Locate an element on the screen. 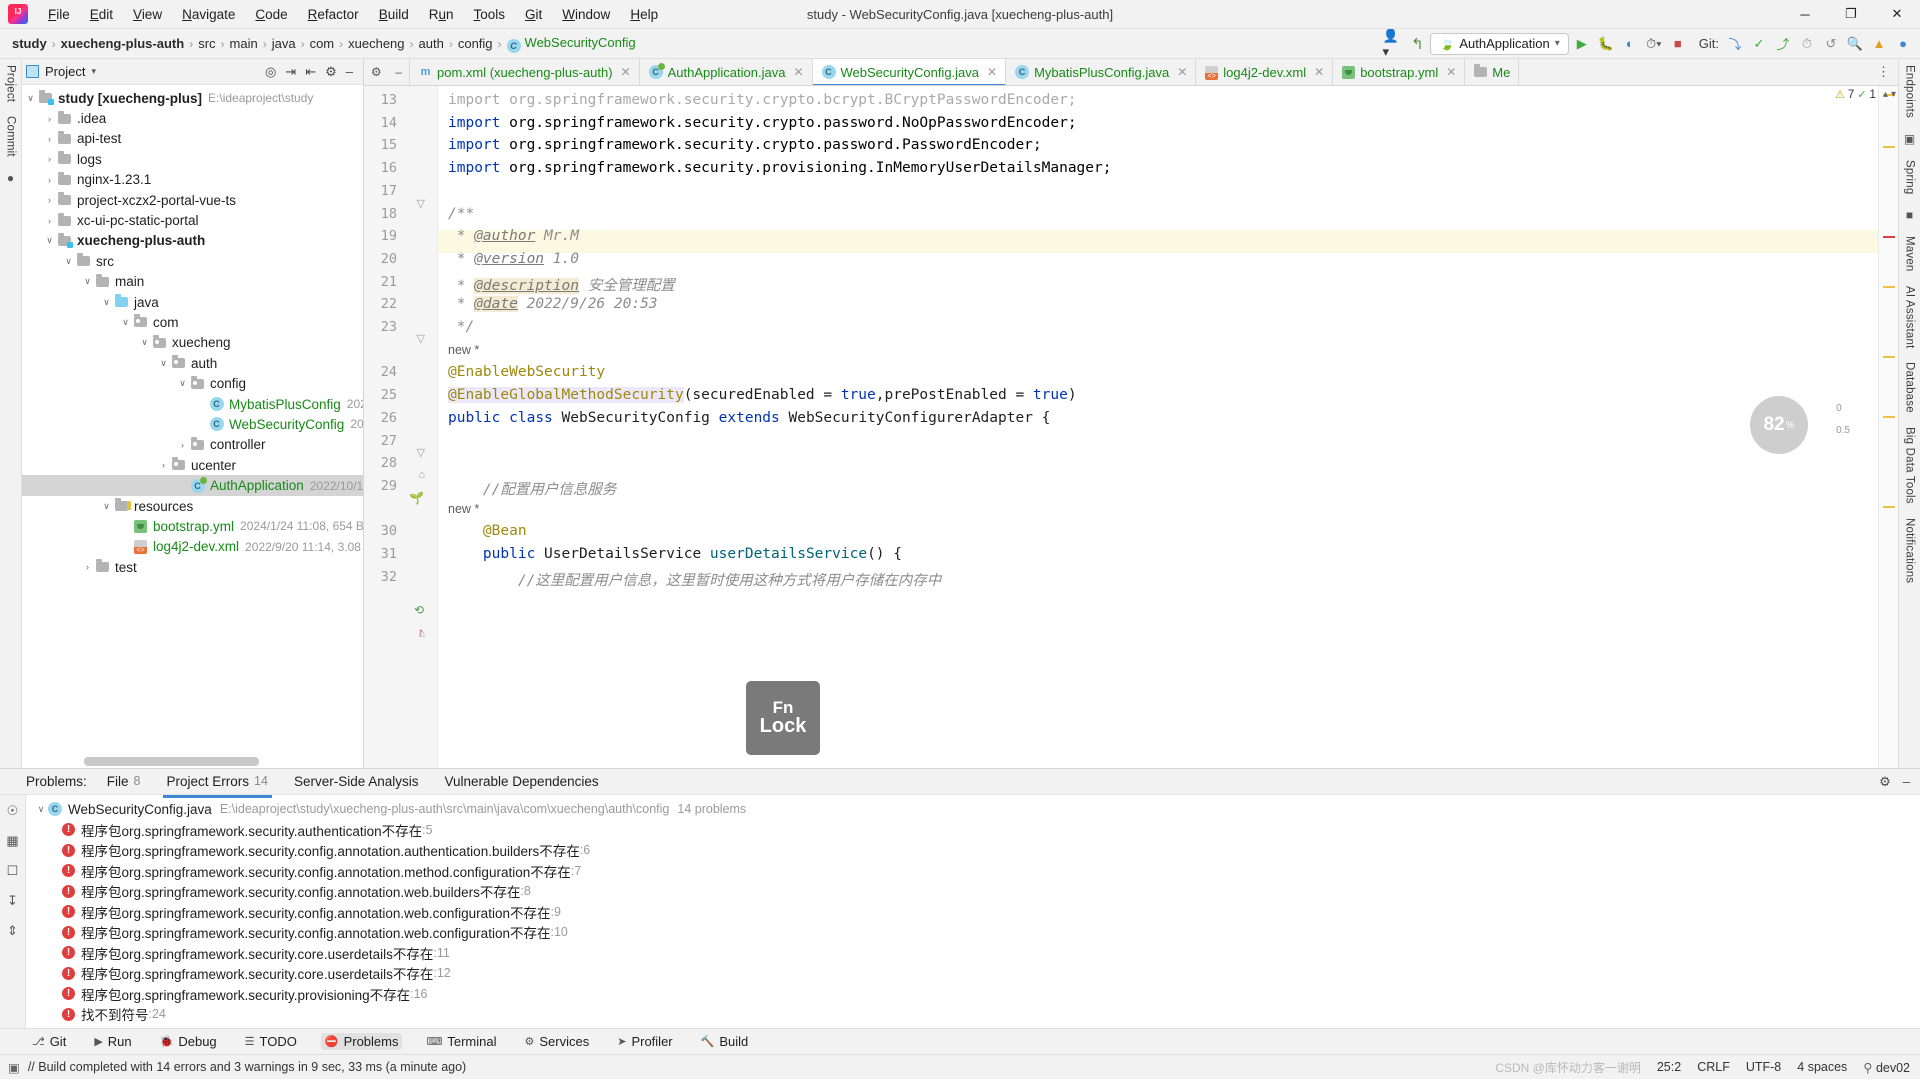 The height and width of the screenshot is (1079, 1920). tool-window-build: 🔨 Build is located at coordinates (725, 1041).